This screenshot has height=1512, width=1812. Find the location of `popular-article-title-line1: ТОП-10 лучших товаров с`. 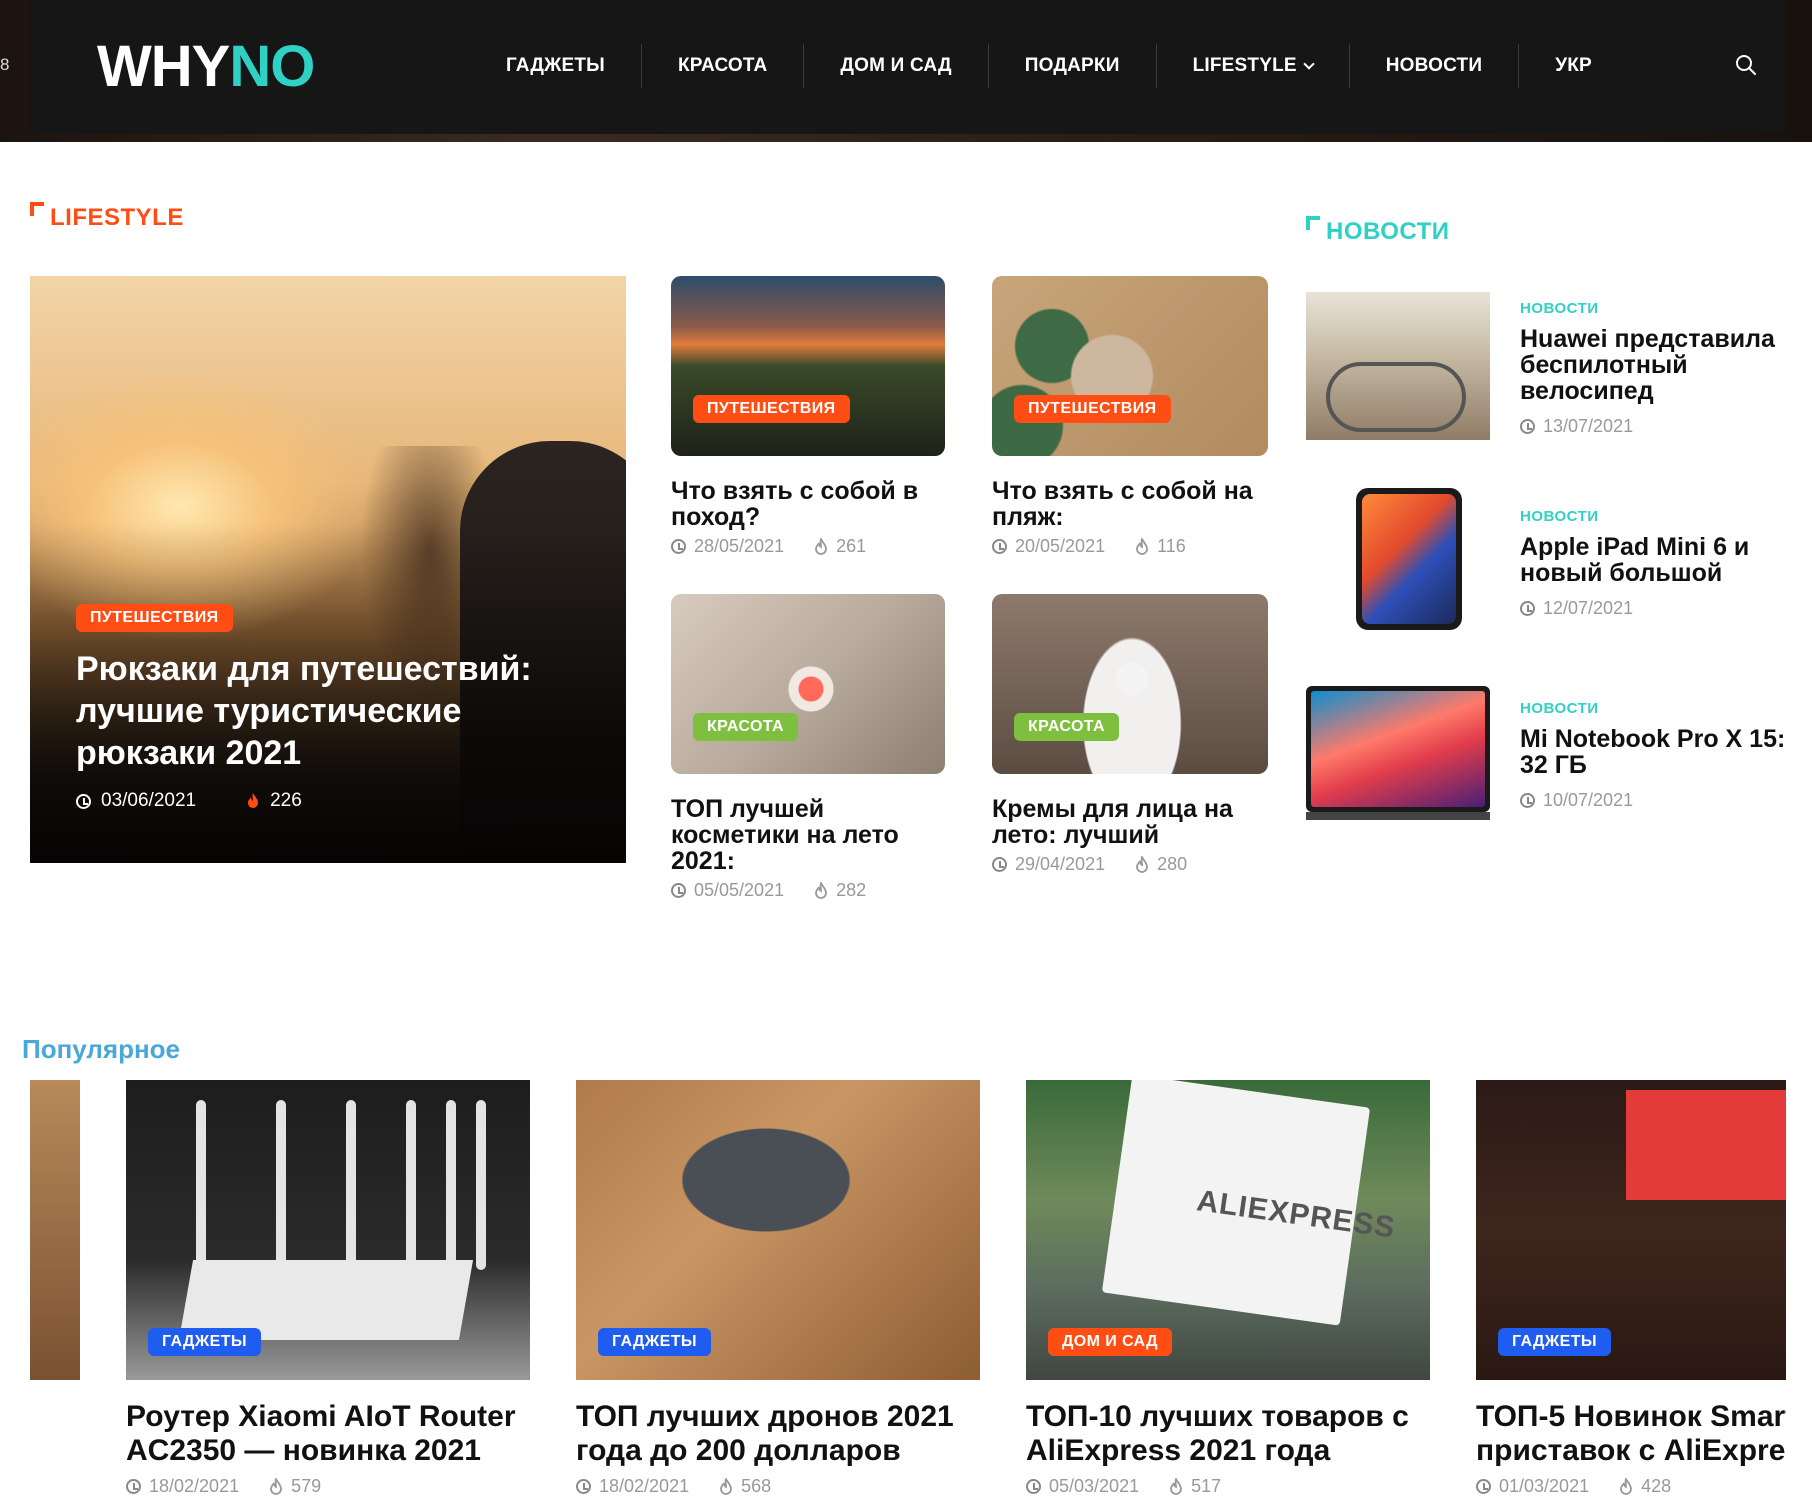

popular-article-title-line1: ТОП-10 лучших товаров с is located at coordinates (1217, 1416).